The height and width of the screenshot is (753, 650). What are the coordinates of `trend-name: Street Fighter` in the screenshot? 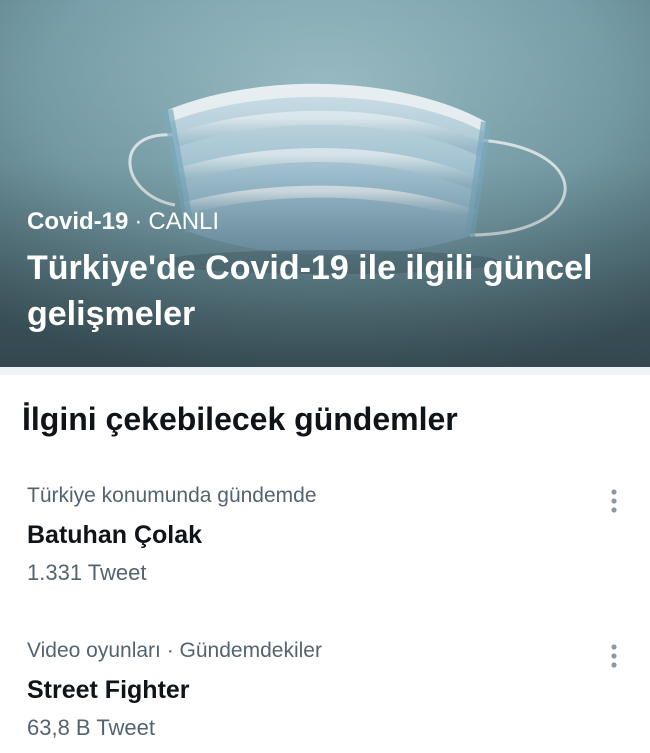 It's located at (108, 690).